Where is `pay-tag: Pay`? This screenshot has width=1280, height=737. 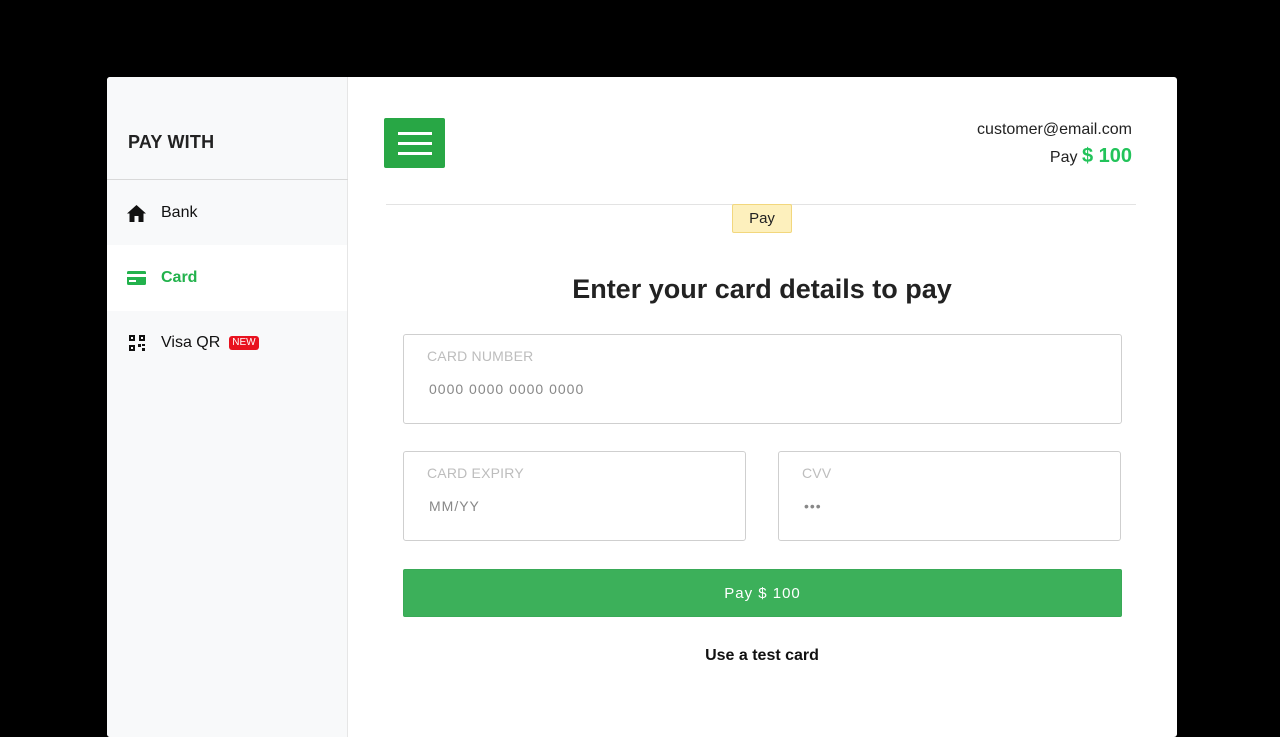
pay-tag: Pay is located at coordinates (762, 218).